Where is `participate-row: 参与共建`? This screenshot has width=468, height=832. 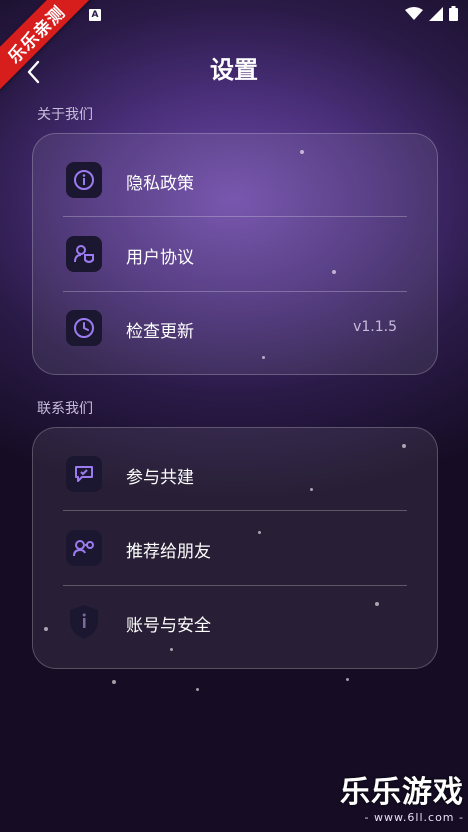
participate-row: 参与共建 is located at coordinates (235, 474).